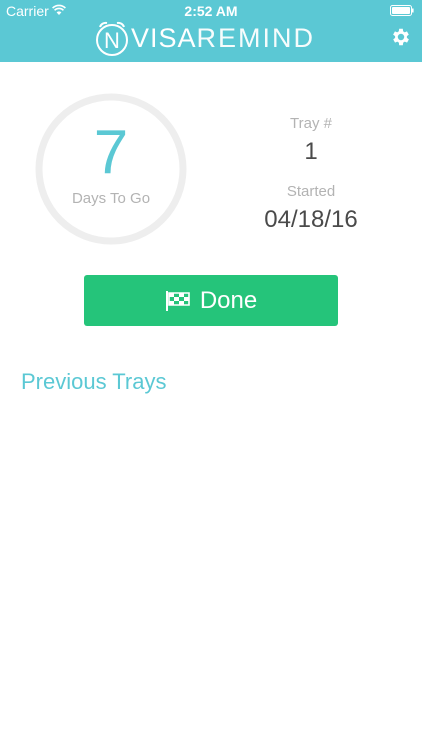 The image size is (422, 750). What do you see at coordinates (311, 191) in the screenshot?
I see `started-label: Started` at bounding box center [311, 191].